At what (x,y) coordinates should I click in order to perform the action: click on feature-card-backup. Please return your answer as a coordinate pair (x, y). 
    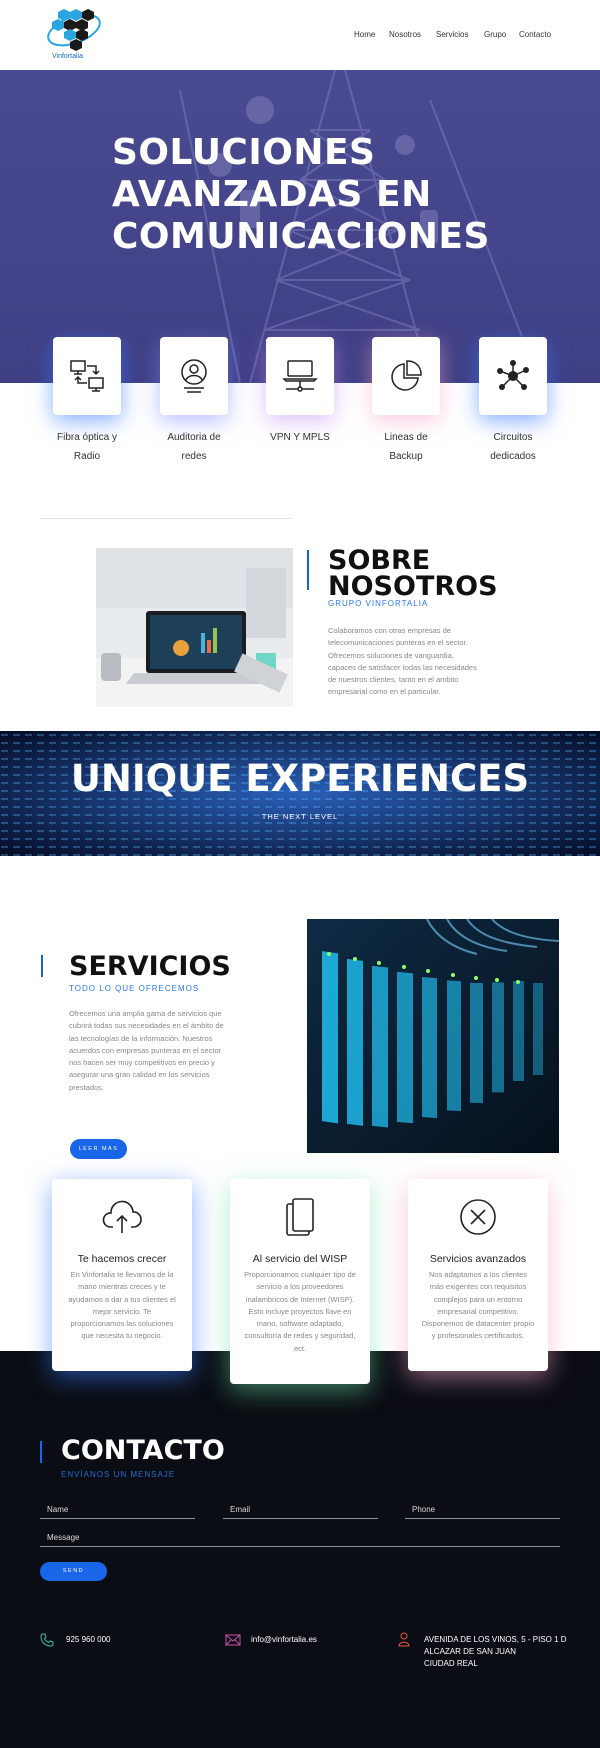
    Looking at the image, I should click on (406, 376).